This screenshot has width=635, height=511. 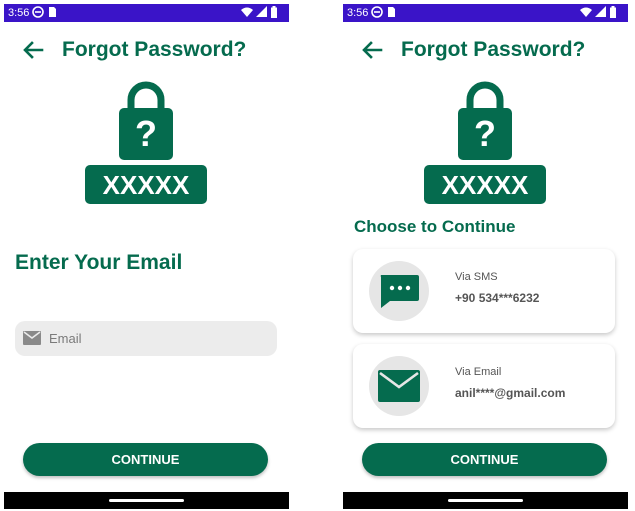 What do you see at coordinates (497, 298) in the screenshot?
I see `sms-option-value: +90 534***6232` at bounding box center [497, 298].